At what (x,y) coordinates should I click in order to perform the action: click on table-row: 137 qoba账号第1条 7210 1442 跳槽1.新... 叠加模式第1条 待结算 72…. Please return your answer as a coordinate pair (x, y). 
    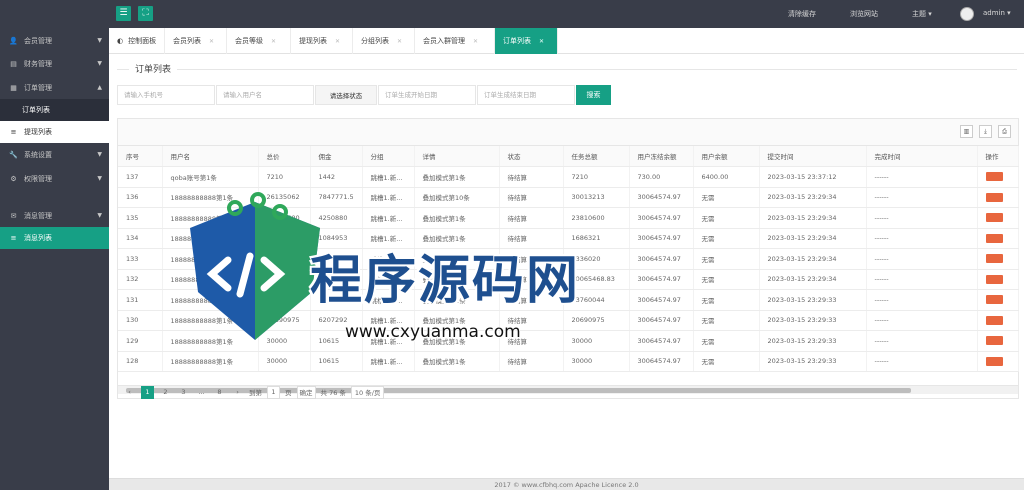
    Looking at the image, I should click on (568, 177).